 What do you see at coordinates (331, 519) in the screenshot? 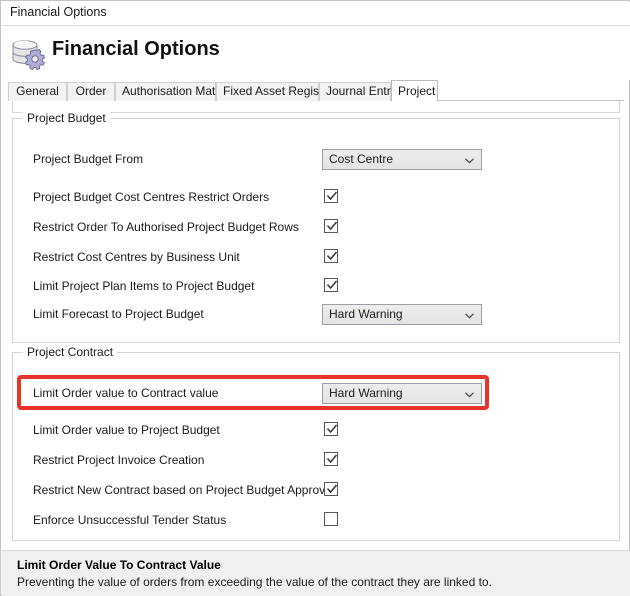
I see `checkbox-enforce-unsuccessful-tender-status` at bounding box center [331, 519].